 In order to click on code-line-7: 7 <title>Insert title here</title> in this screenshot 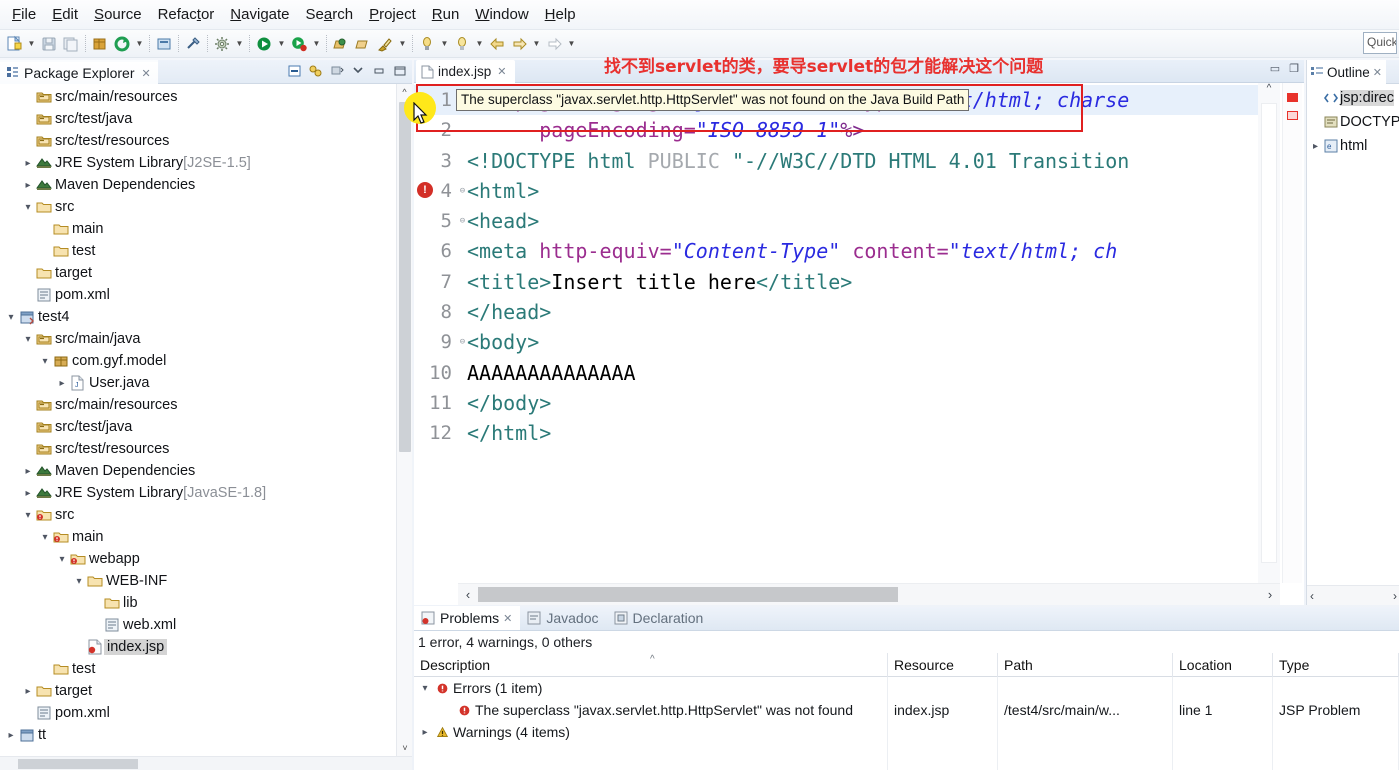, I will do `click(836, 282)`.